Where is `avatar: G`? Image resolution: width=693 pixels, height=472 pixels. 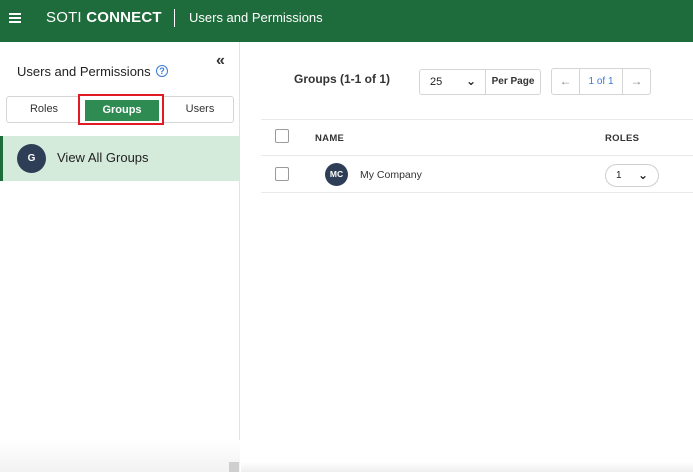 avatar: G is located at coordinates (31, 158).